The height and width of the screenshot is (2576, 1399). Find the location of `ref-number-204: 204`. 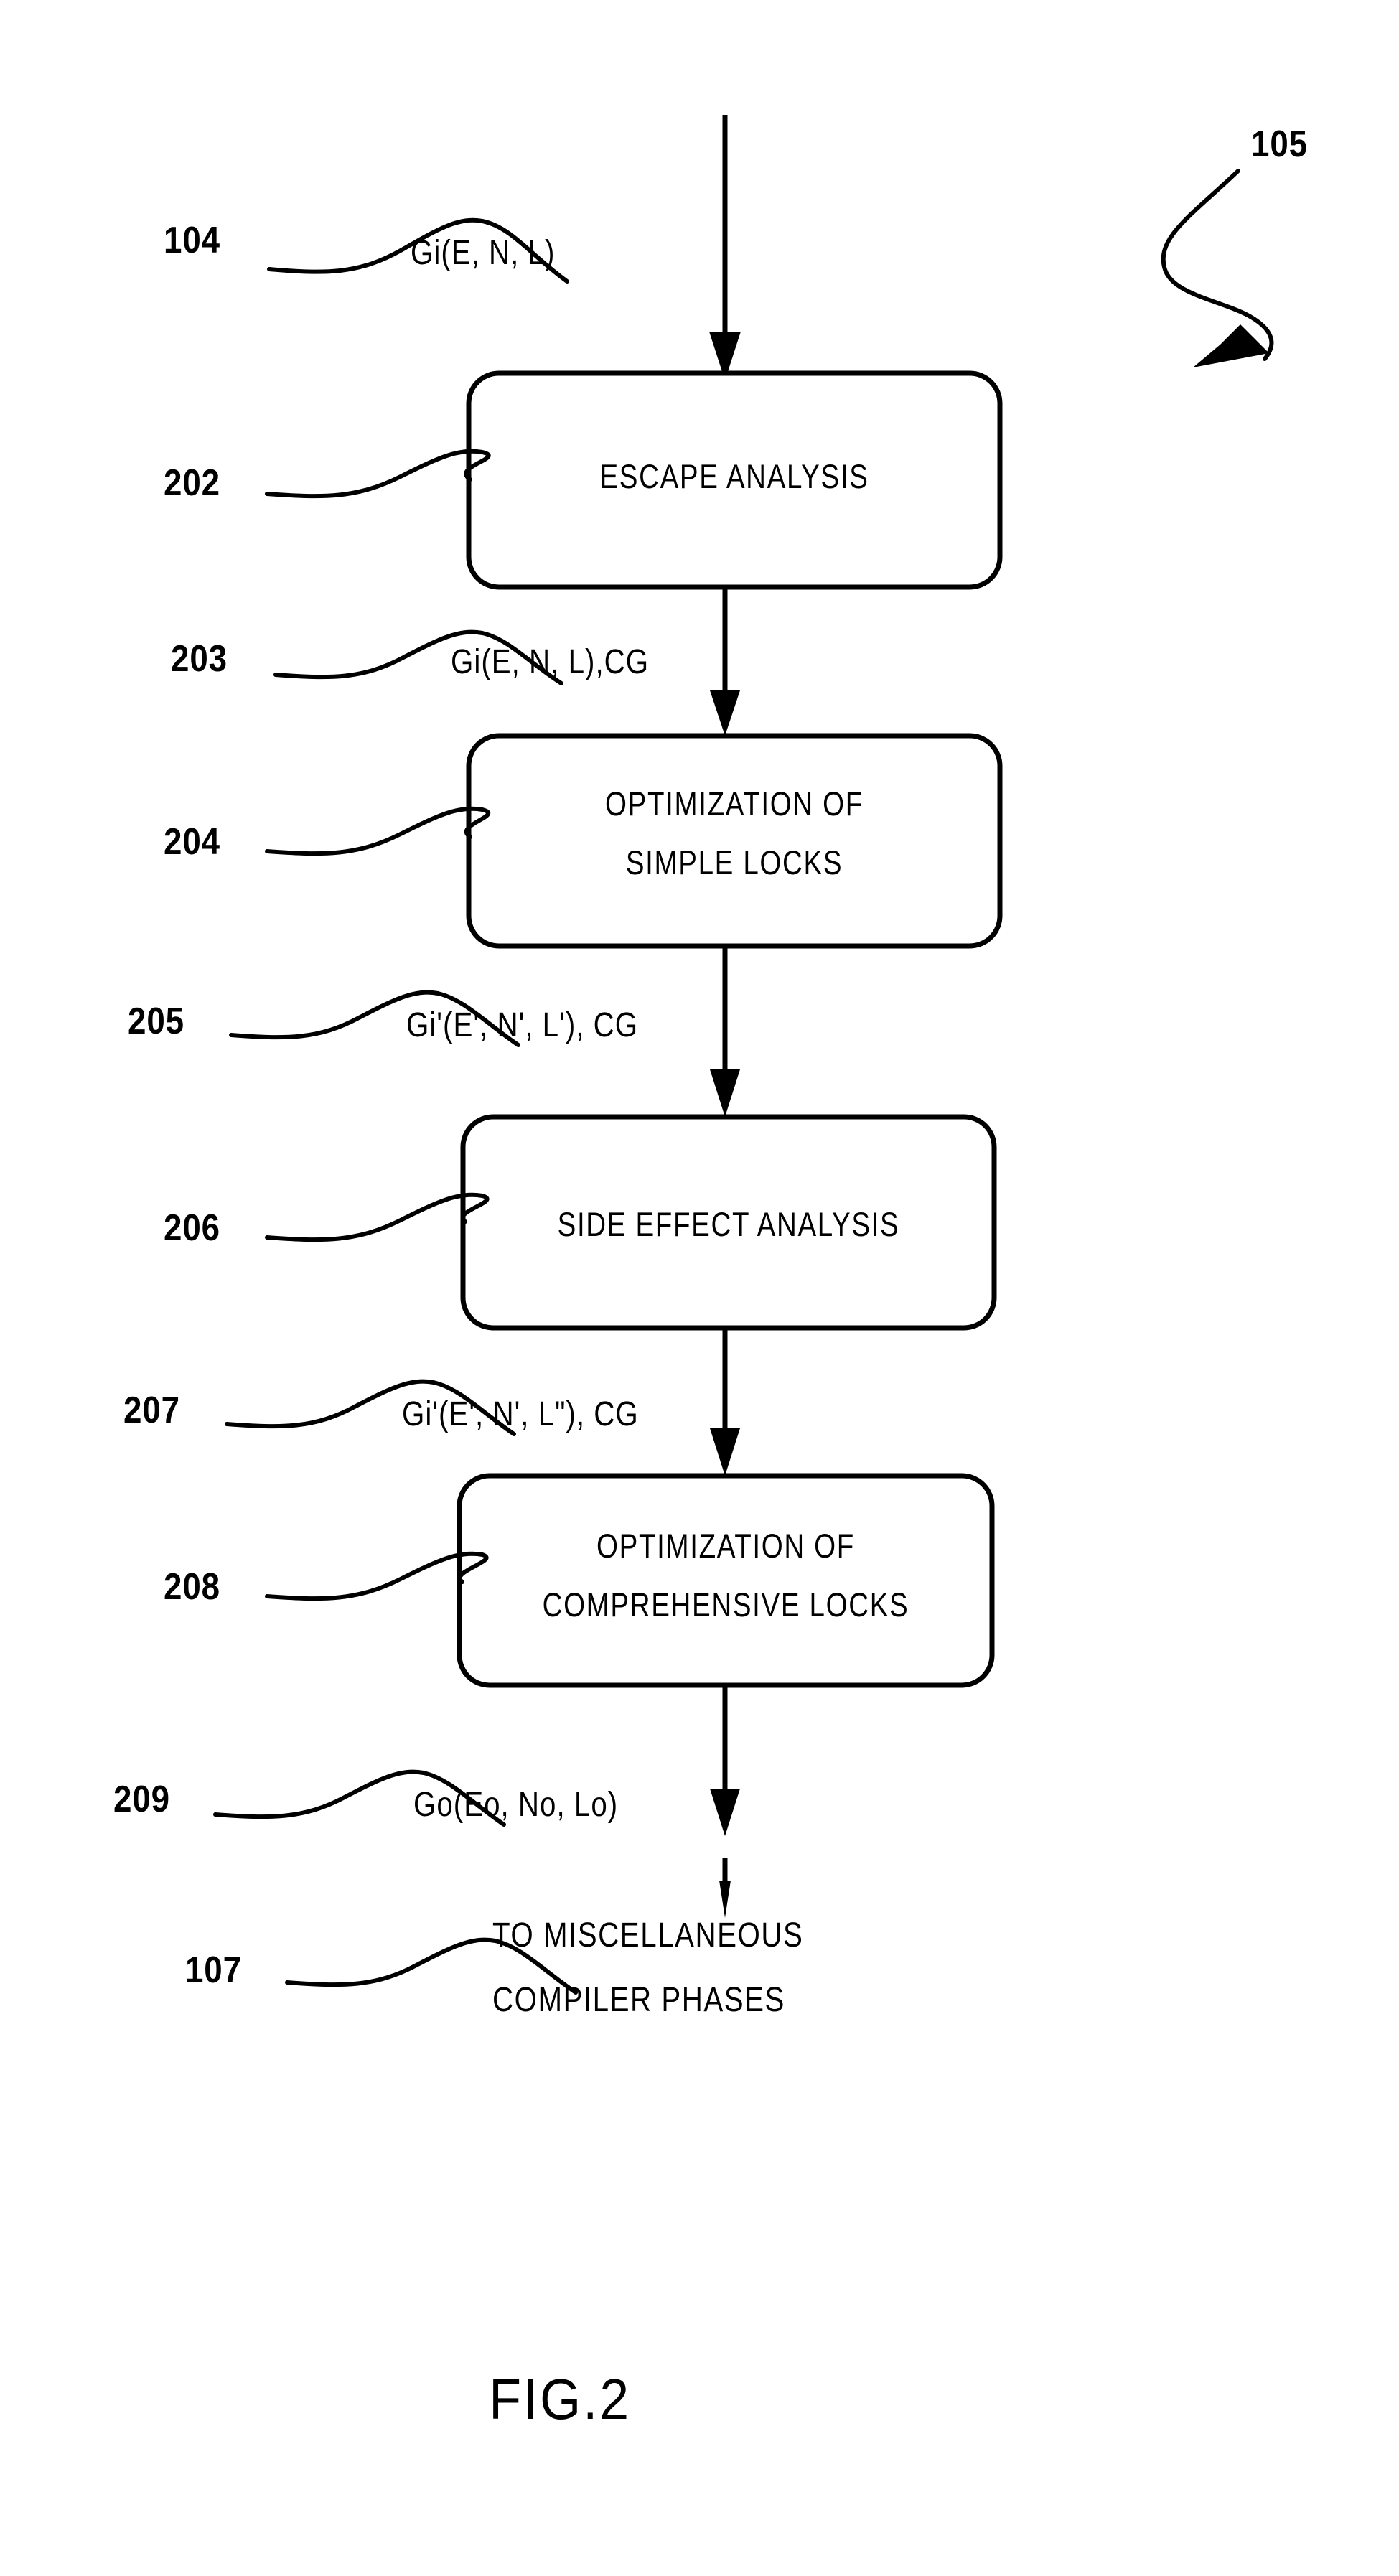

ref-number-204: 204 is located at coordinates (192, 842).